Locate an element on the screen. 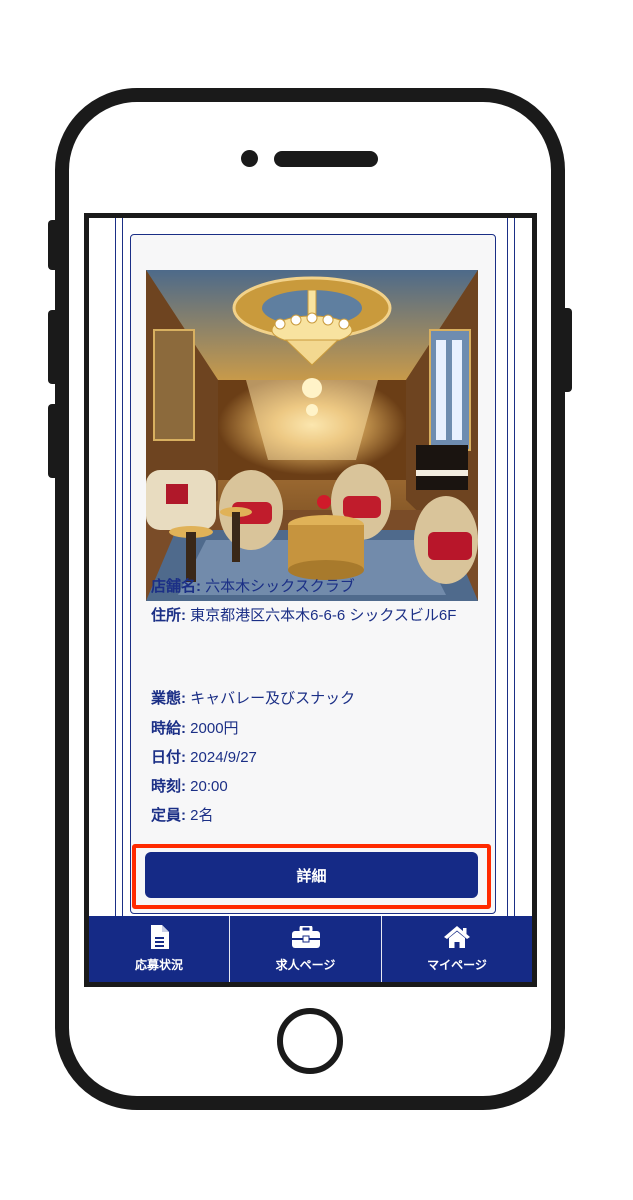  store-date-value: 2024/9/27 is located at coordinates (223, 757).